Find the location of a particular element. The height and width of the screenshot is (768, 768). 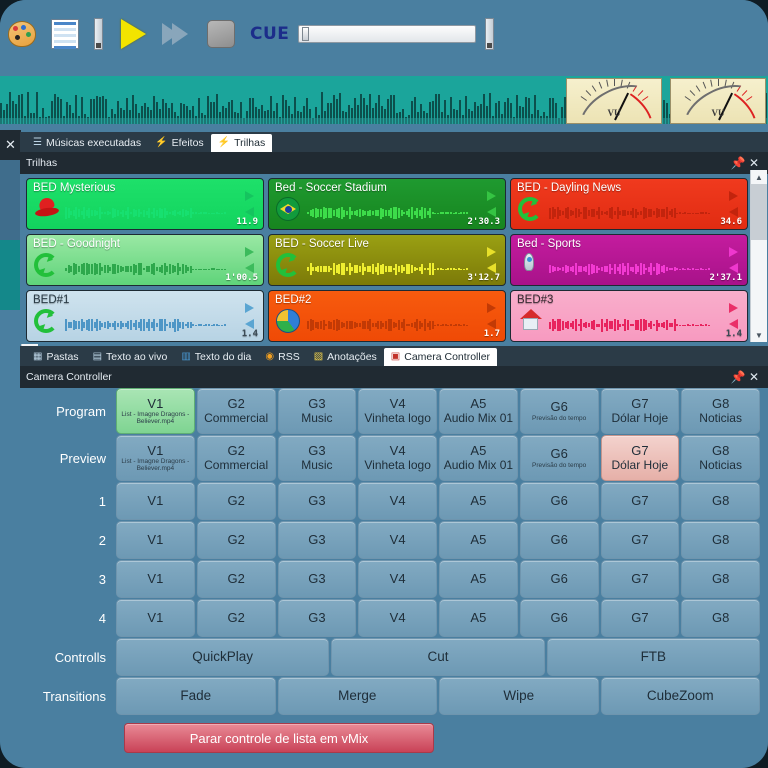

tab-rss: ◉ RSS is located at coordinates (282, 357).